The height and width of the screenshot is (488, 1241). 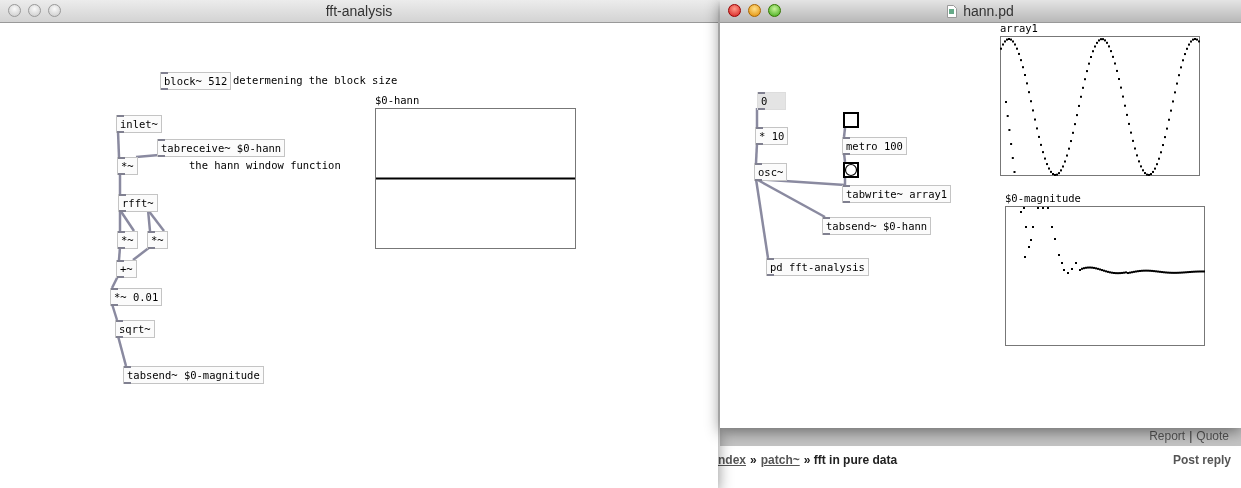 What do you see at coordinates (315, 80) in the screenshot?
I see `comment-text: determening the block size` at bounding box center [315, 80].